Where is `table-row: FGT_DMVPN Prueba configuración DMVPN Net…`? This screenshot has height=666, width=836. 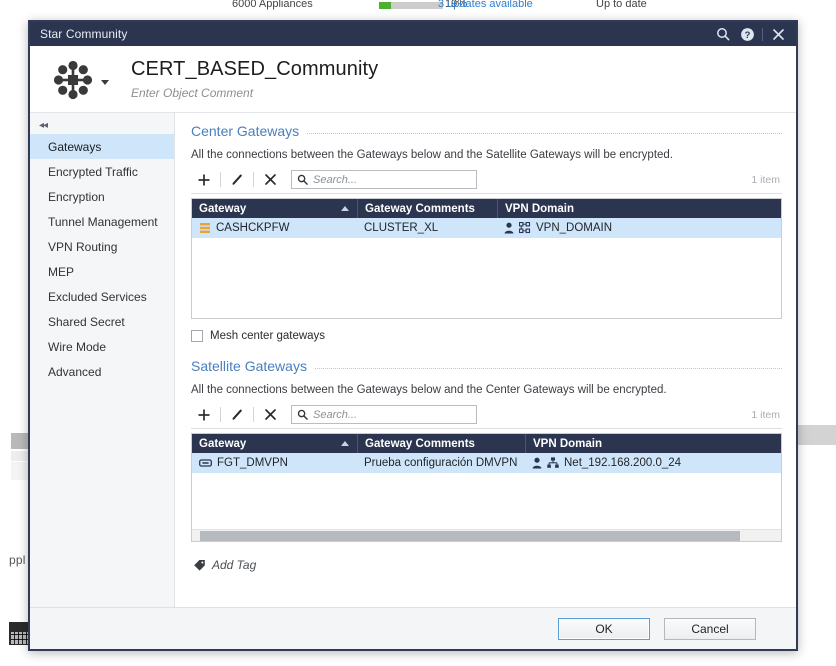
table-row: FGT_DMVPN Prueba configuración DMVPN Net… is located at coordinates (486, 463).